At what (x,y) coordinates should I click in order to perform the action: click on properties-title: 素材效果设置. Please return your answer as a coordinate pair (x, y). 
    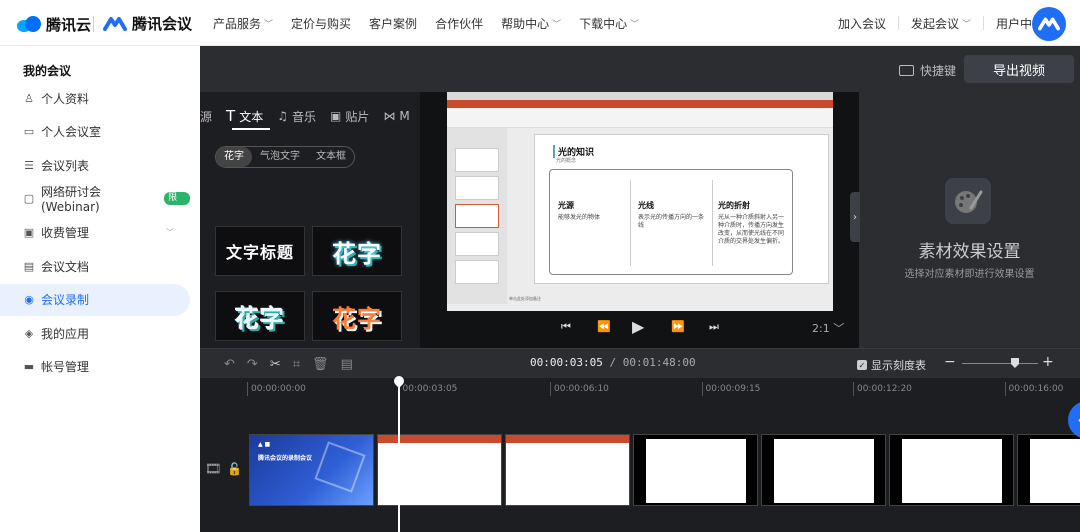
    Looking at the image, I should click on (969, 252).